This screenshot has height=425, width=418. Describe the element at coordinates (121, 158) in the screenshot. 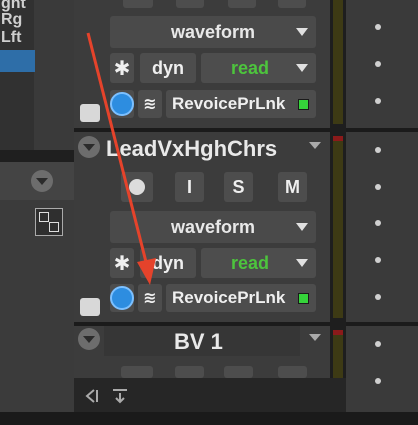

I see `annotation-arrow` at that location.